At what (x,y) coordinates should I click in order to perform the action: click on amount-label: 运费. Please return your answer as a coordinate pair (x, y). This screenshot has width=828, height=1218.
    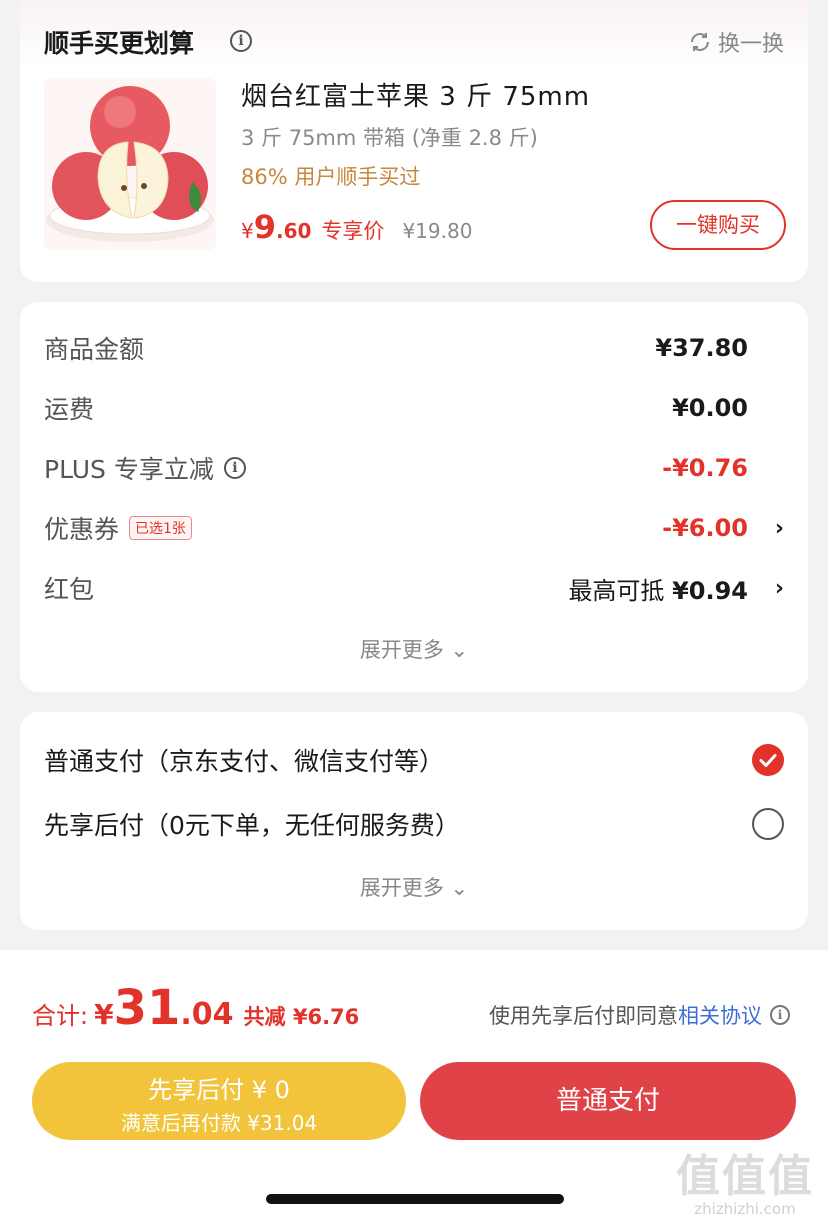
    Looking at the image, I should click on (69, 409).